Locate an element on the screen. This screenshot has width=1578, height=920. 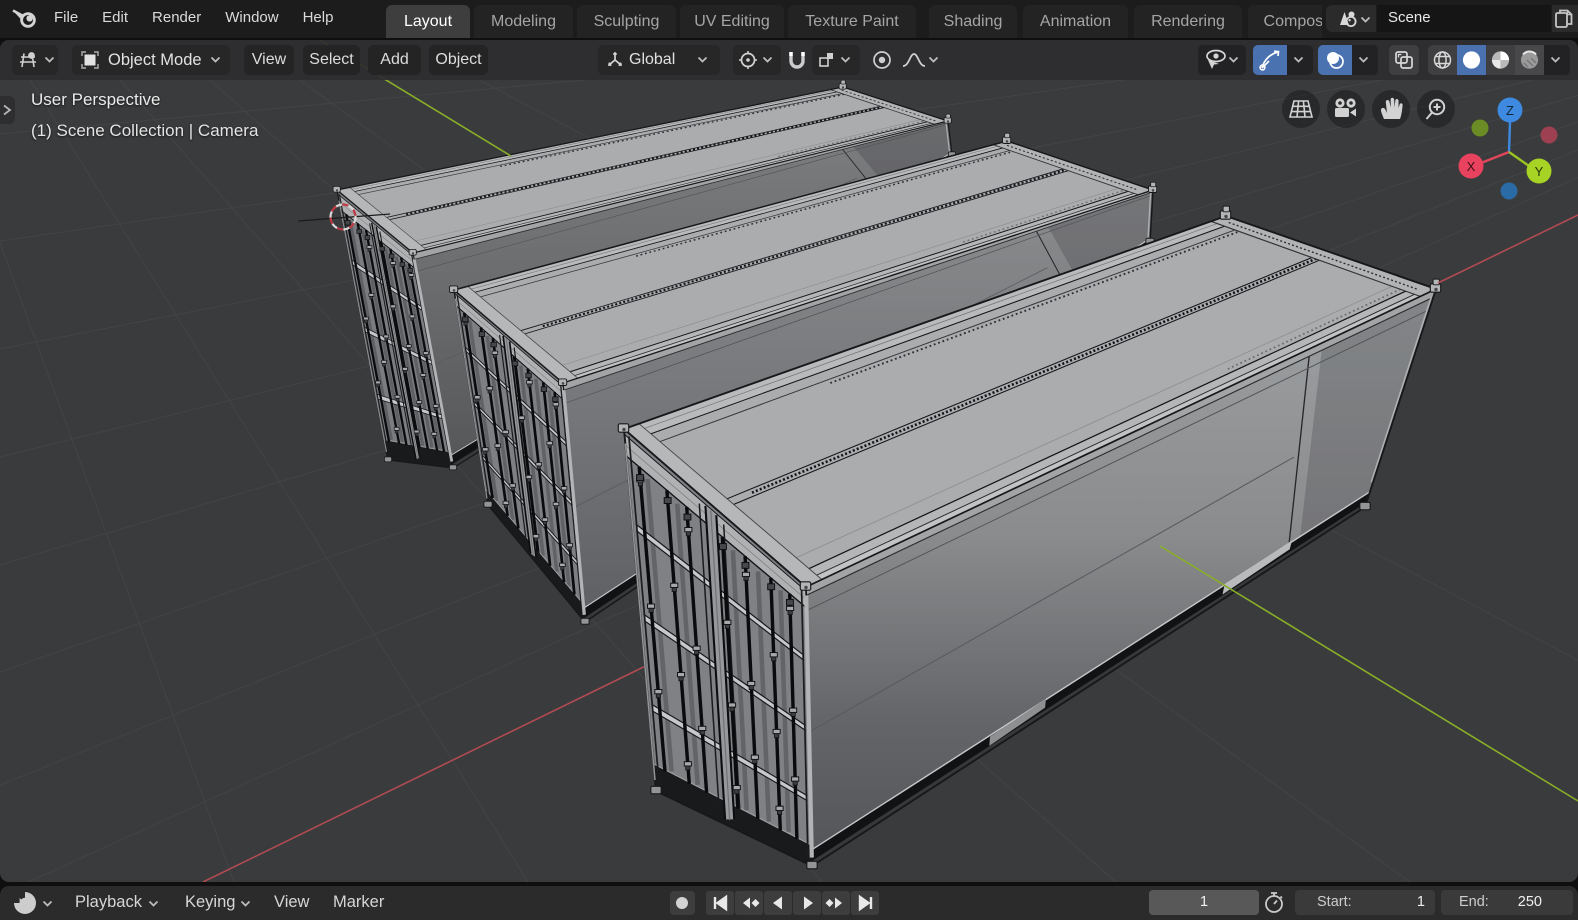
svg-text: Y is located at coordinates (1539, 171).